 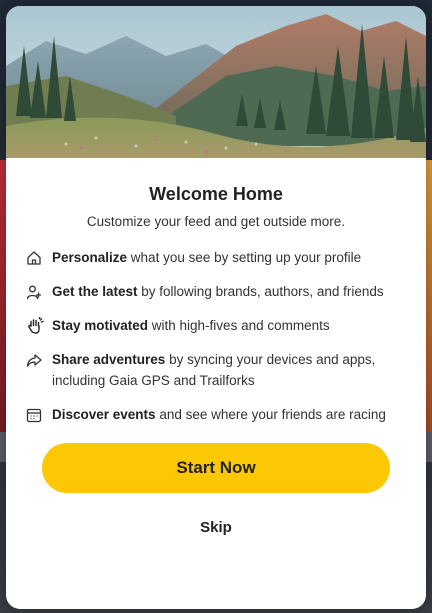 I want to click on home-icon, so click(x=39, y=257).